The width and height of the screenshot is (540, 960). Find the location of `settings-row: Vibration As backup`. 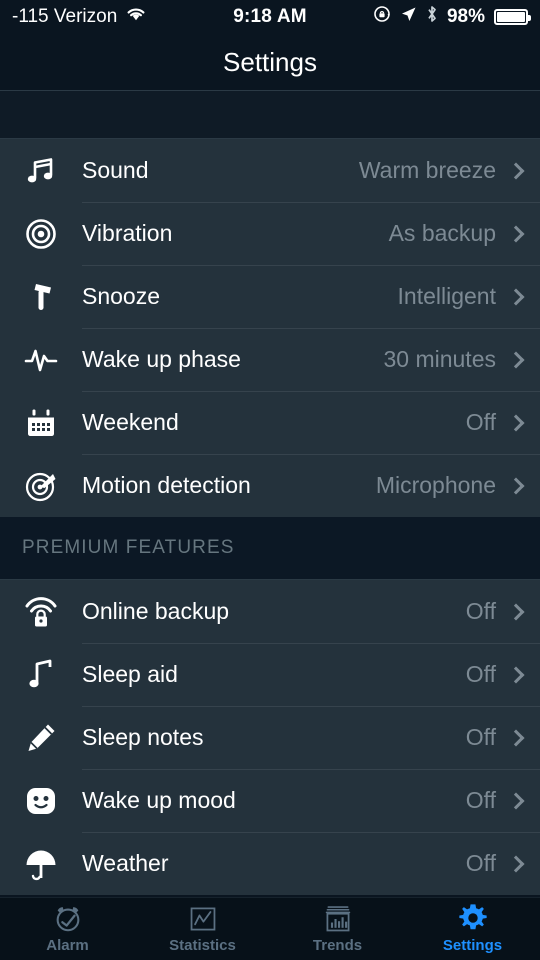

settings-row: Vibration As backup is located at coordinates (270, 233).